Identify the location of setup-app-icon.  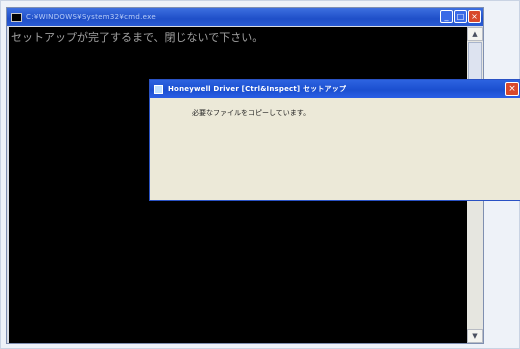
(158, 89).